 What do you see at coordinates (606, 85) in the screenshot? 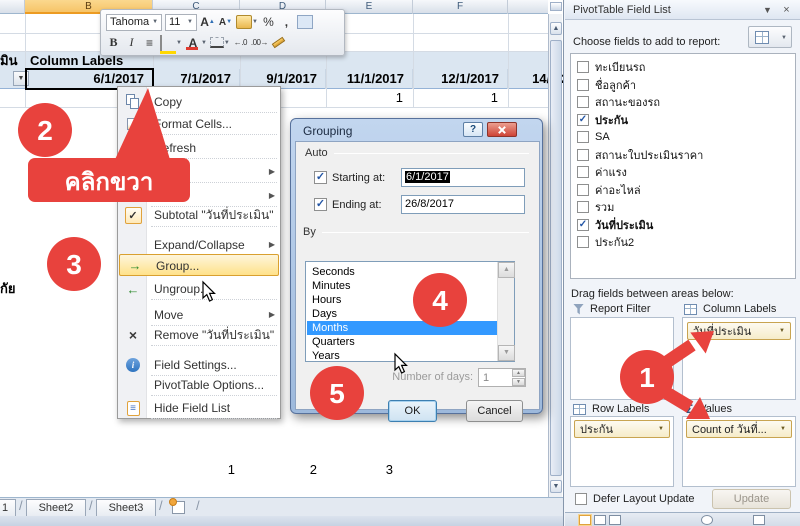
I see `field-row: ชื่อลูกค้า` at bounding box center [606, 85].